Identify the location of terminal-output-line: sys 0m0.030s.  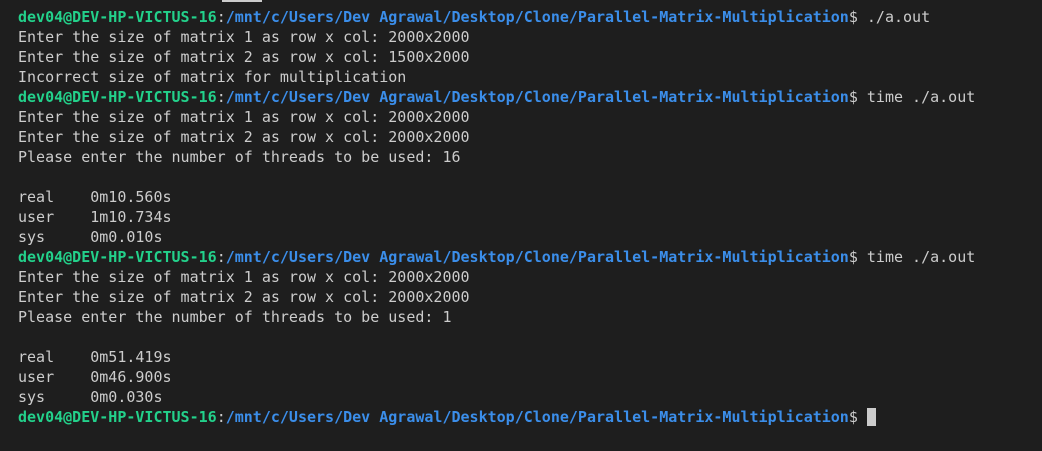
(90, 397).